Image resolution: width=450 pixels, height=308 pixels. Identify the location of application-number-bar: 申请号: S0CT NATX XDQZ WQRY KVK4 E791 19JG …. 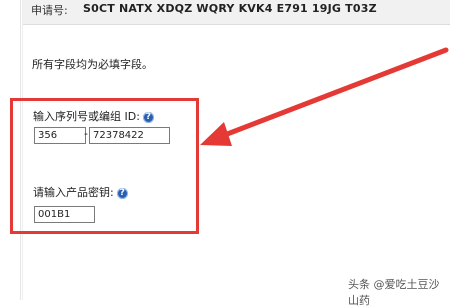
(236, 12).